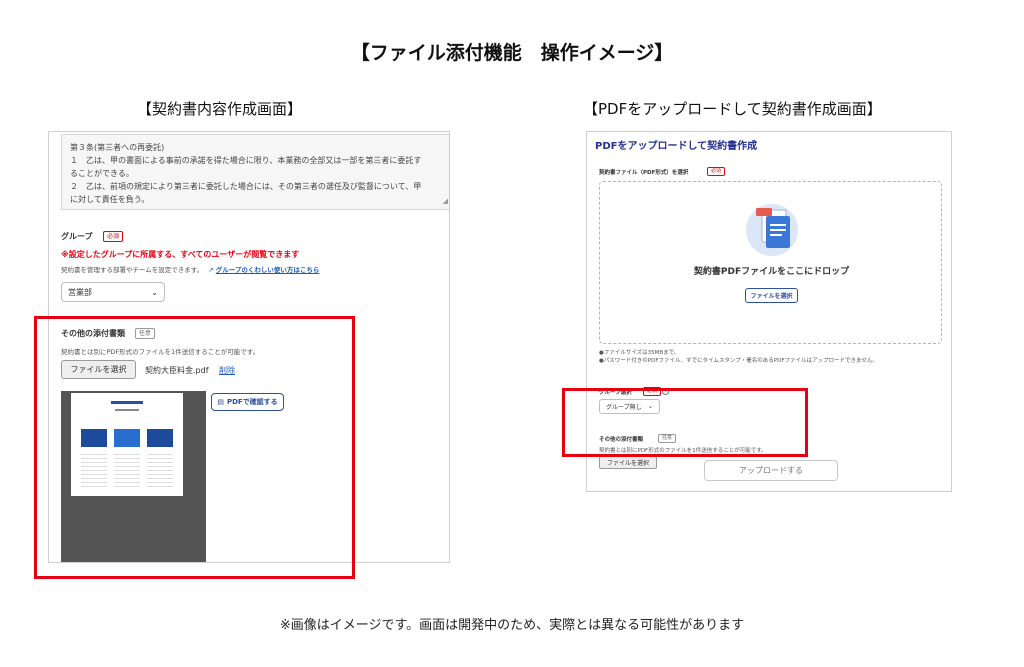 This screenshot has width=1024, height=667. I want to click on footer-note: ※画像はイメージです。画面は開発中のため、実際とは異なる可能性があります, so click(512, 625).